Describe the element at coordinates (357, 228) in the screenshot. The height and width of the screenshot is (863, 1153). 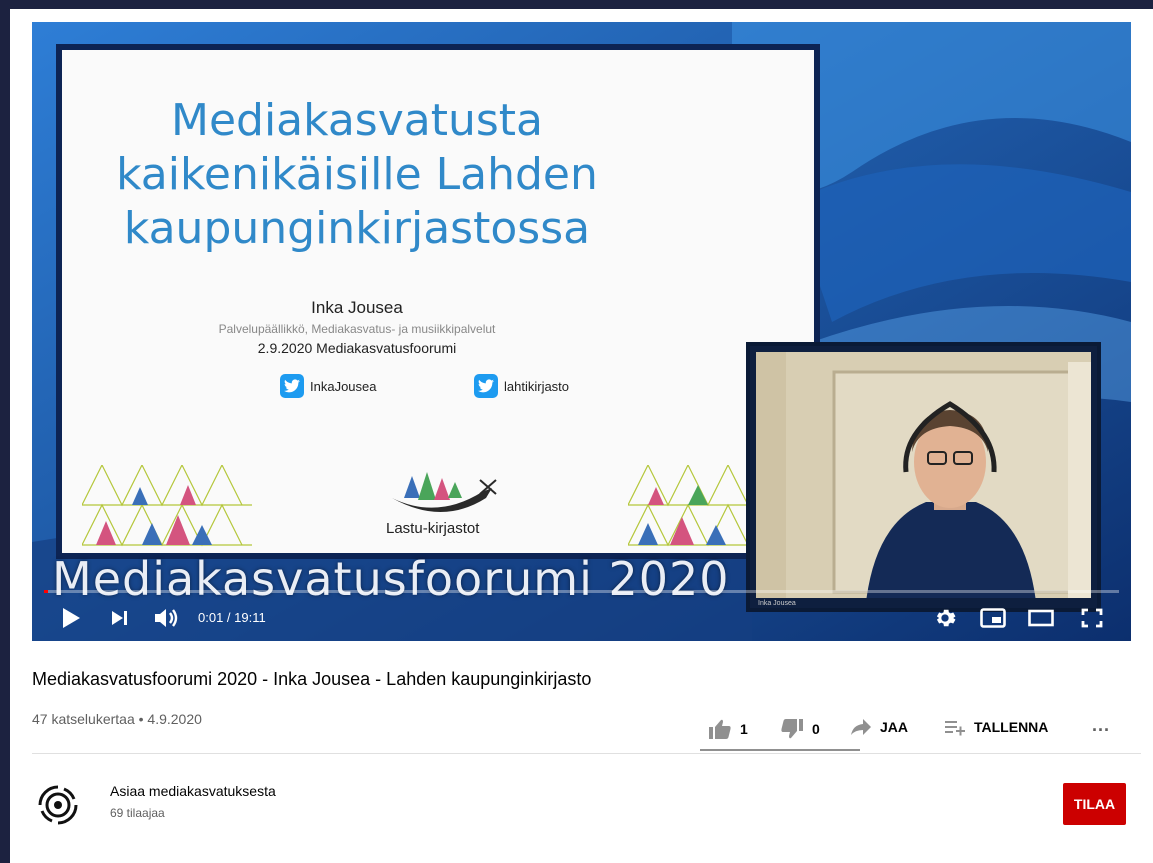
I see `slide-title-line: kaupunginkirjastossa` at that location.